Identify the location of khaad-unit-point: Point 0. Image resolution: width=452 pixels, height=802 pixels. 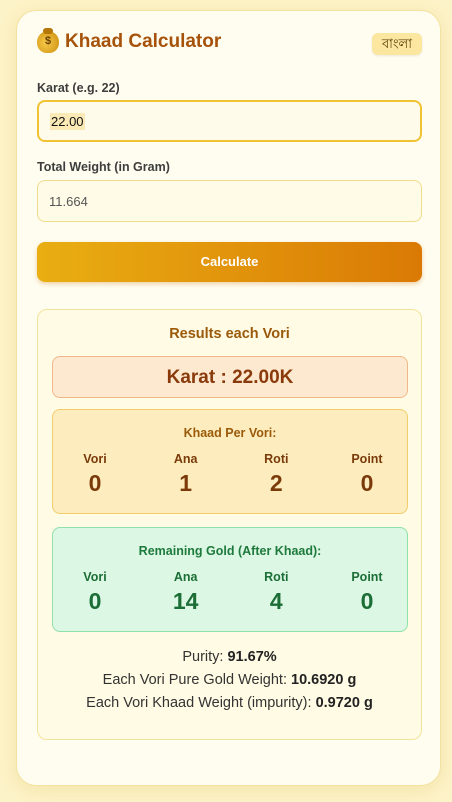
(367, 474).